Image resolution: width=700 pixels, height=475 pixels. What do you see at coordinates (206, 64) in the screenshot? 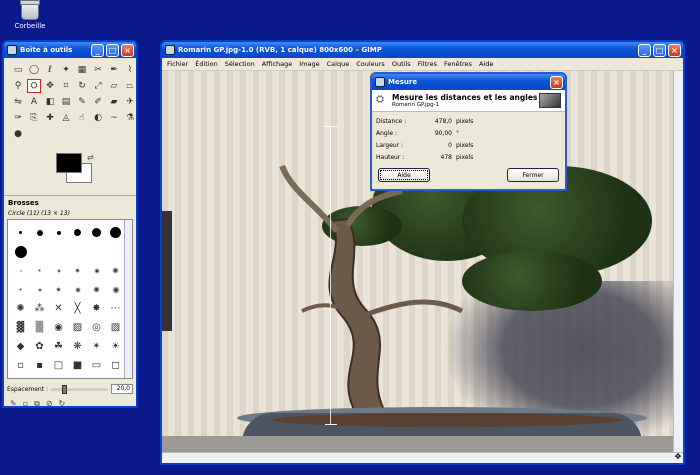
I see `menu-item: Édition` at bounding box center [206, 64].